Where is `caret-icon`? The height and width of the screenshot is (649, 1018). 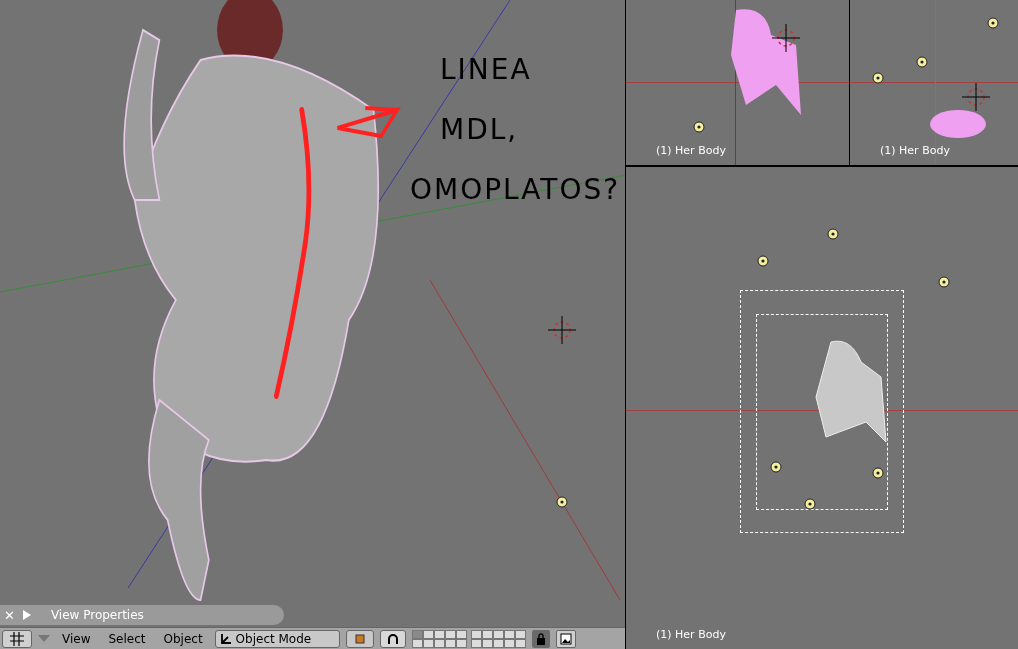
caret-icon is located at coordinates (44, 638).